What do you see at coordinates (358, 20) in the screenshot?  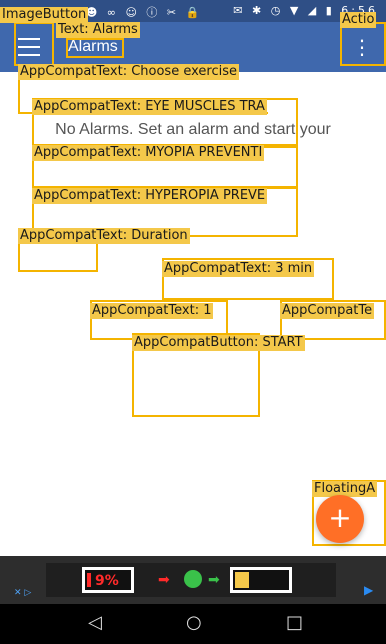 I see `overlay-label-action: Actio` at bounding box center [358, 20].